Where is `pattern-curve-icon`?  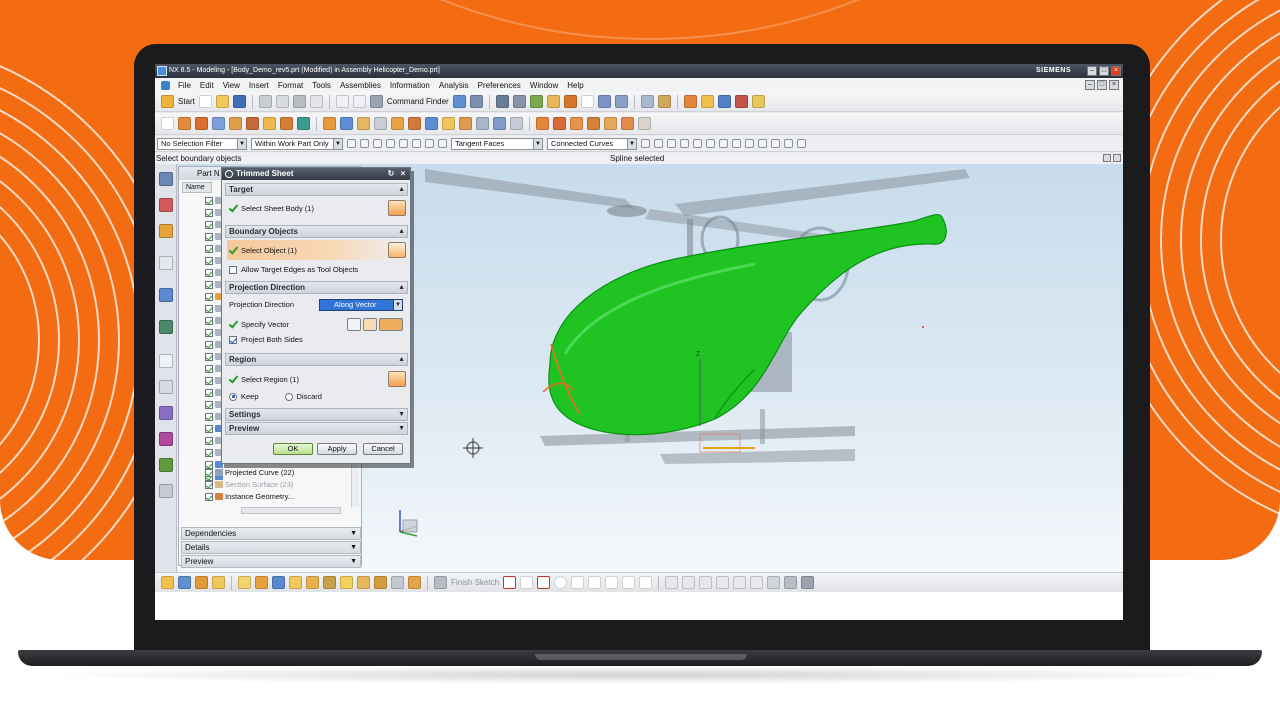
pattern-curve-icon is located at coordinates (397, 582).